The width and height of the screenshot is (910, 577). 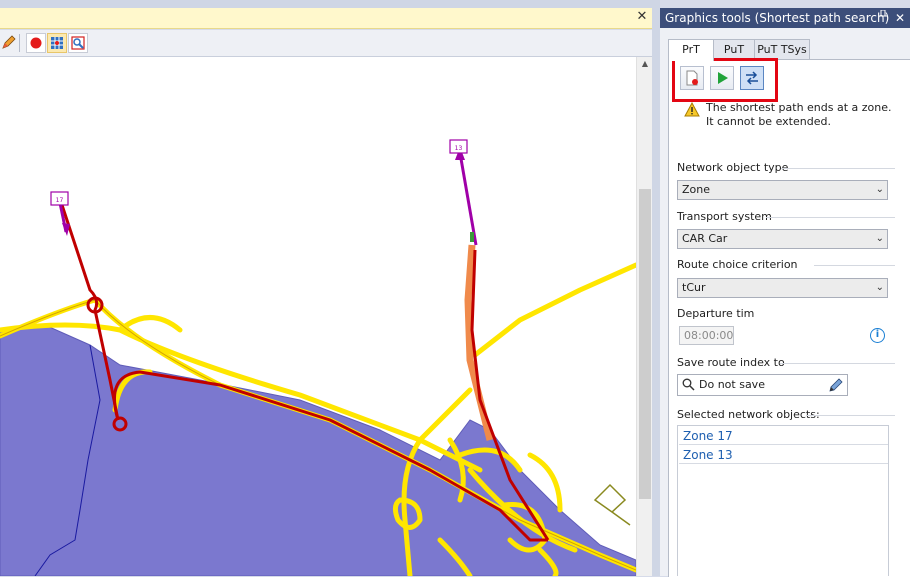 What do you see at coordinates (326, 43) in the screenshot?
I see `map-toolbar` at bounding box center [326, 43].